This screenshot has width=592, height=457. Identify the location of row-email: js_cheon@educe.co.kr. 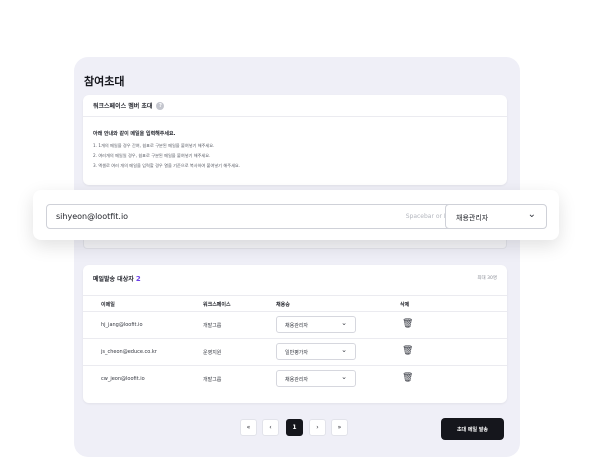
(129, 352).